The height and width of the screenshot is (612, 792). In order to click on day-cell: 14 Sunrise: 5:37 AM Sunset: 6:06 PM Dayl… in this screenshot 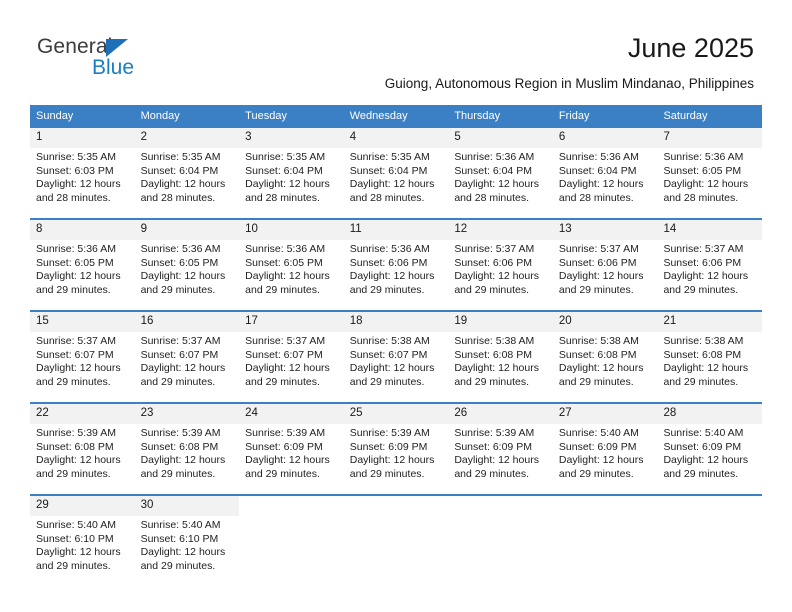, I will do `click(710, 265)`.